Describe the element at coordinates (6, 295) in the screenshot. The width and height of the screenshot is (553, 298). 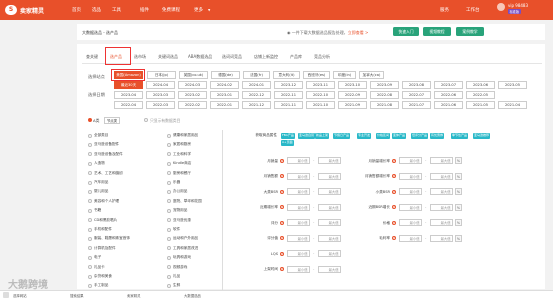
I see `start-icon` at that location.